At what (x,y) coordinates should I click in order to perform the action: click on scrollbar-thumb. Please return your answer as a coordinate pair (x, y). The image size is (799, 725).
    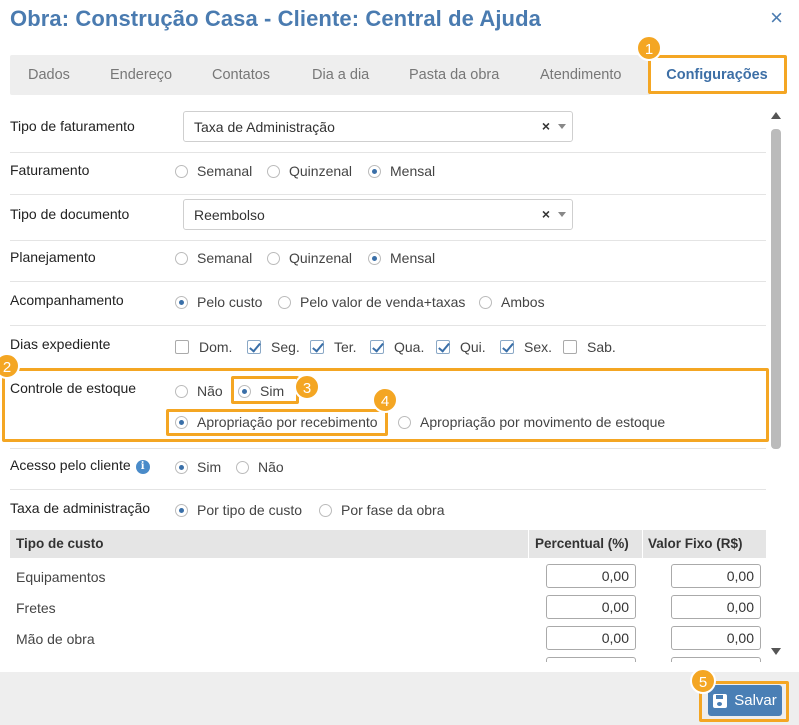
    Looking at the image, I should click on (776, 289).